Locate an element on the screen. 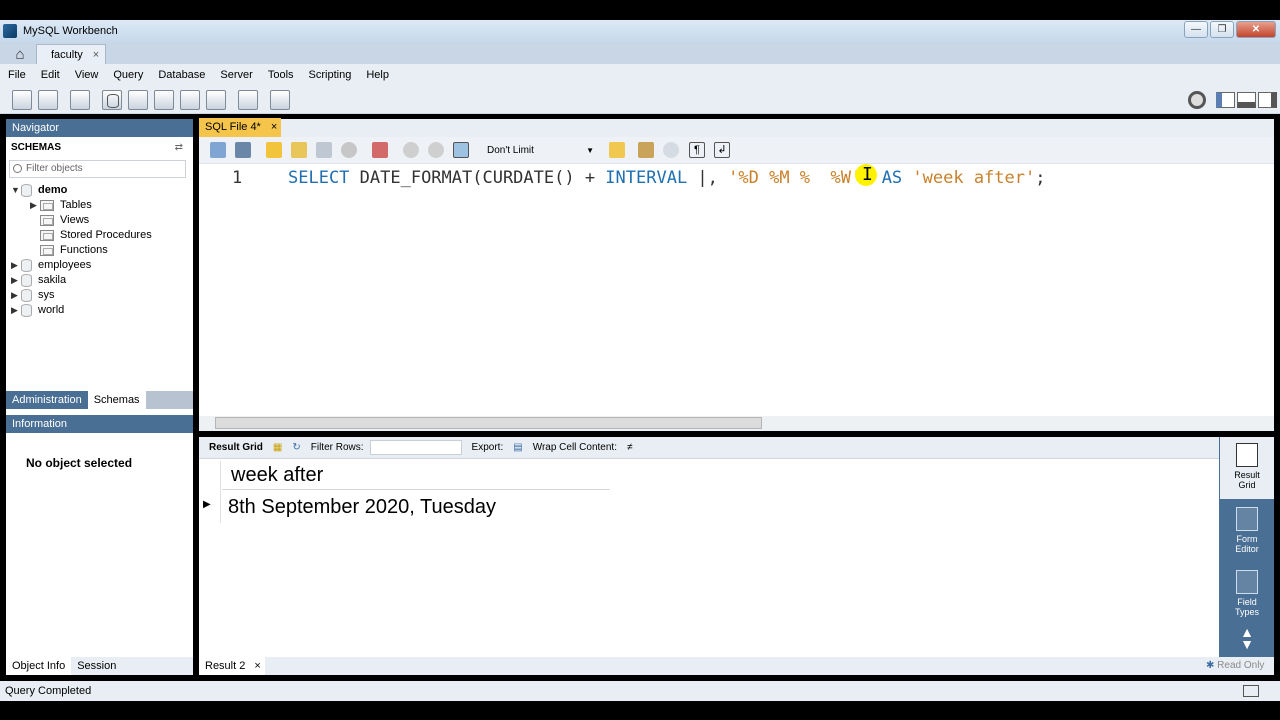 The image size is (1280, 720). reconnect-icon is located at coordinates (280, 100).